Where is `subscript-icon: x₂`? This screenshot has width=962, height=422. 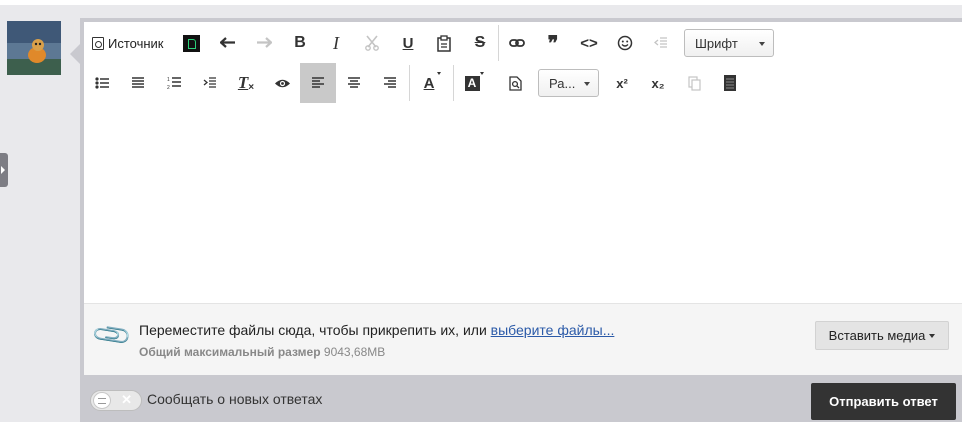 subscript-icon: x₂ is located at coordinates (658, 83).